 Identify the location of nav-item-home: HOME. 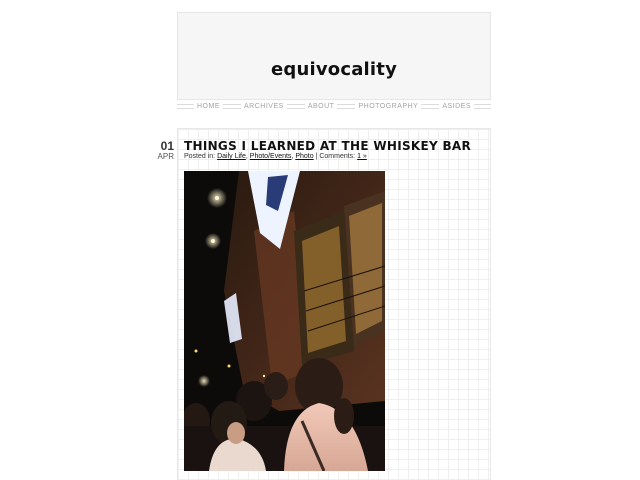
(208, 106).